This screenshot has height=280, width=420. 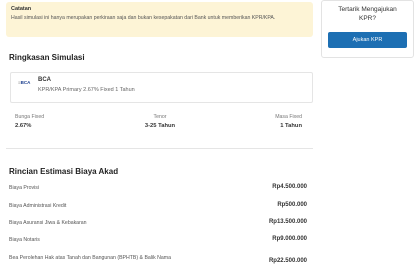 I want to click on metric-tenor: Tenor 3-25 Tahun, so click(x=160, y=121).